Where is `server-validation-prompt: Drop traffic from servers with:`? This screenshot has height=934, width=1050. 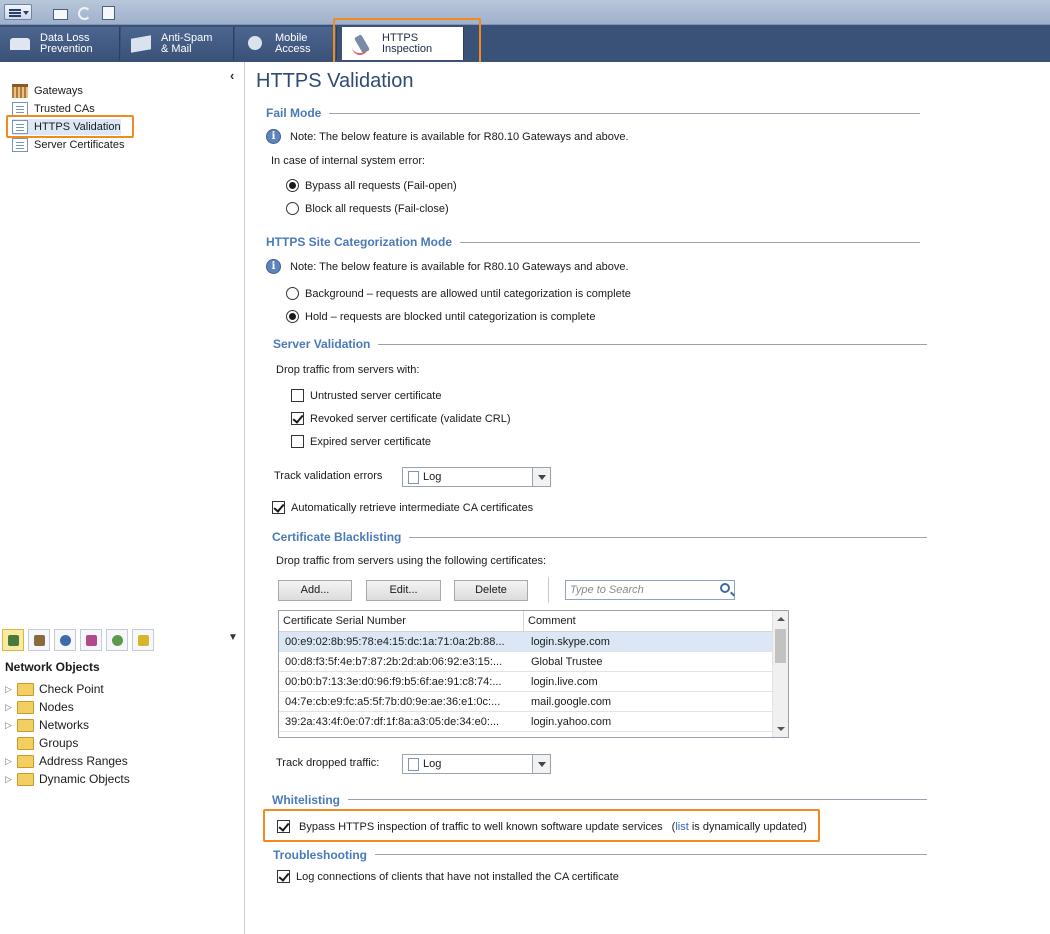
server-validation-prompt: Drop traffic from servers with: is located at coordinates (348, 370).